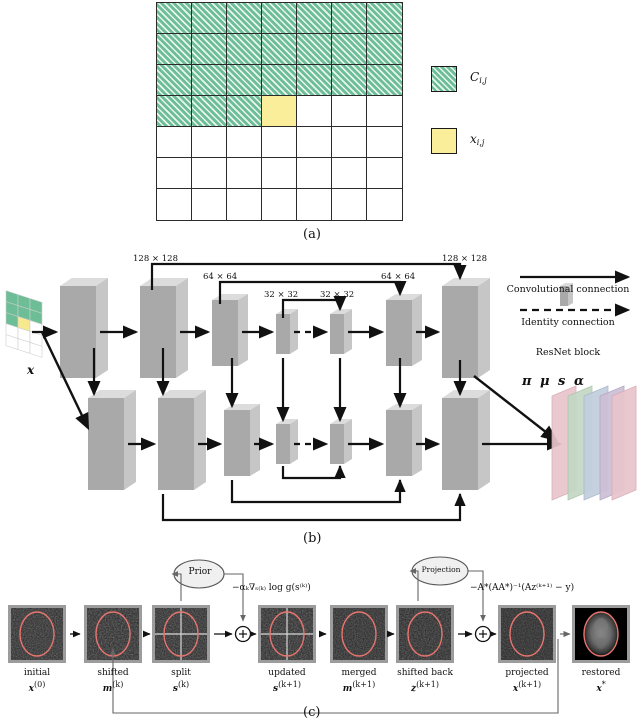 This screenshot has width=640, height=727. Describe the element at coordinates (113, 687) in the screenshot. I see `caption-symbol: m(k)` at that location.